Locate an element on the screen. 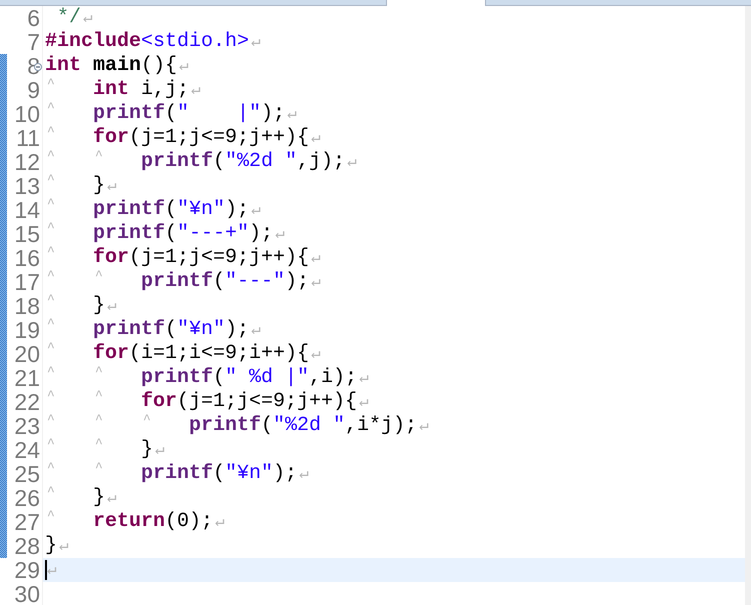  string-literal: " |" is located at coordinates (219, 114).